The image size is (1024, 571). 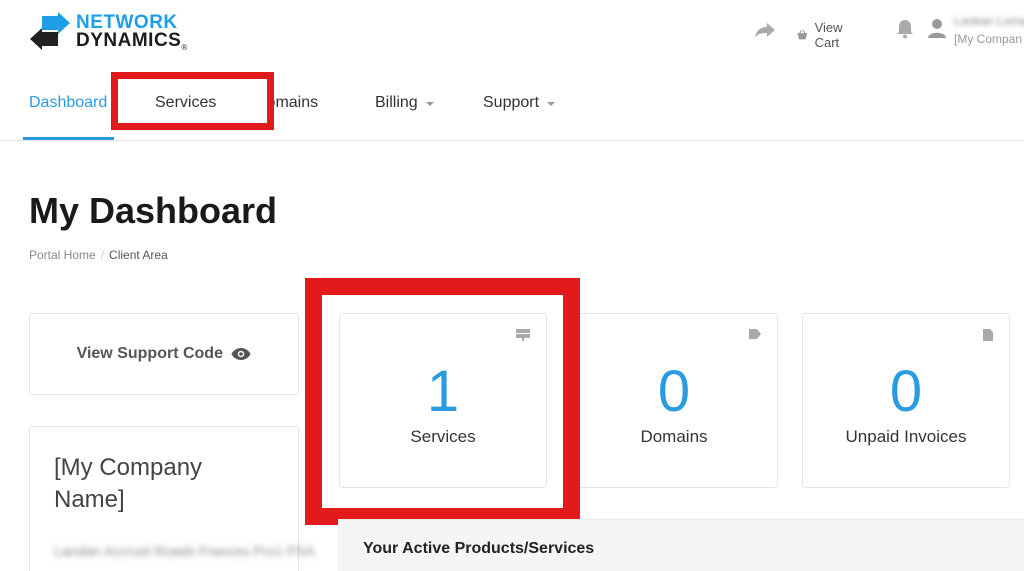 I want to click on active-products-title: Your Active Products/Services, so click(x=479, y=548).